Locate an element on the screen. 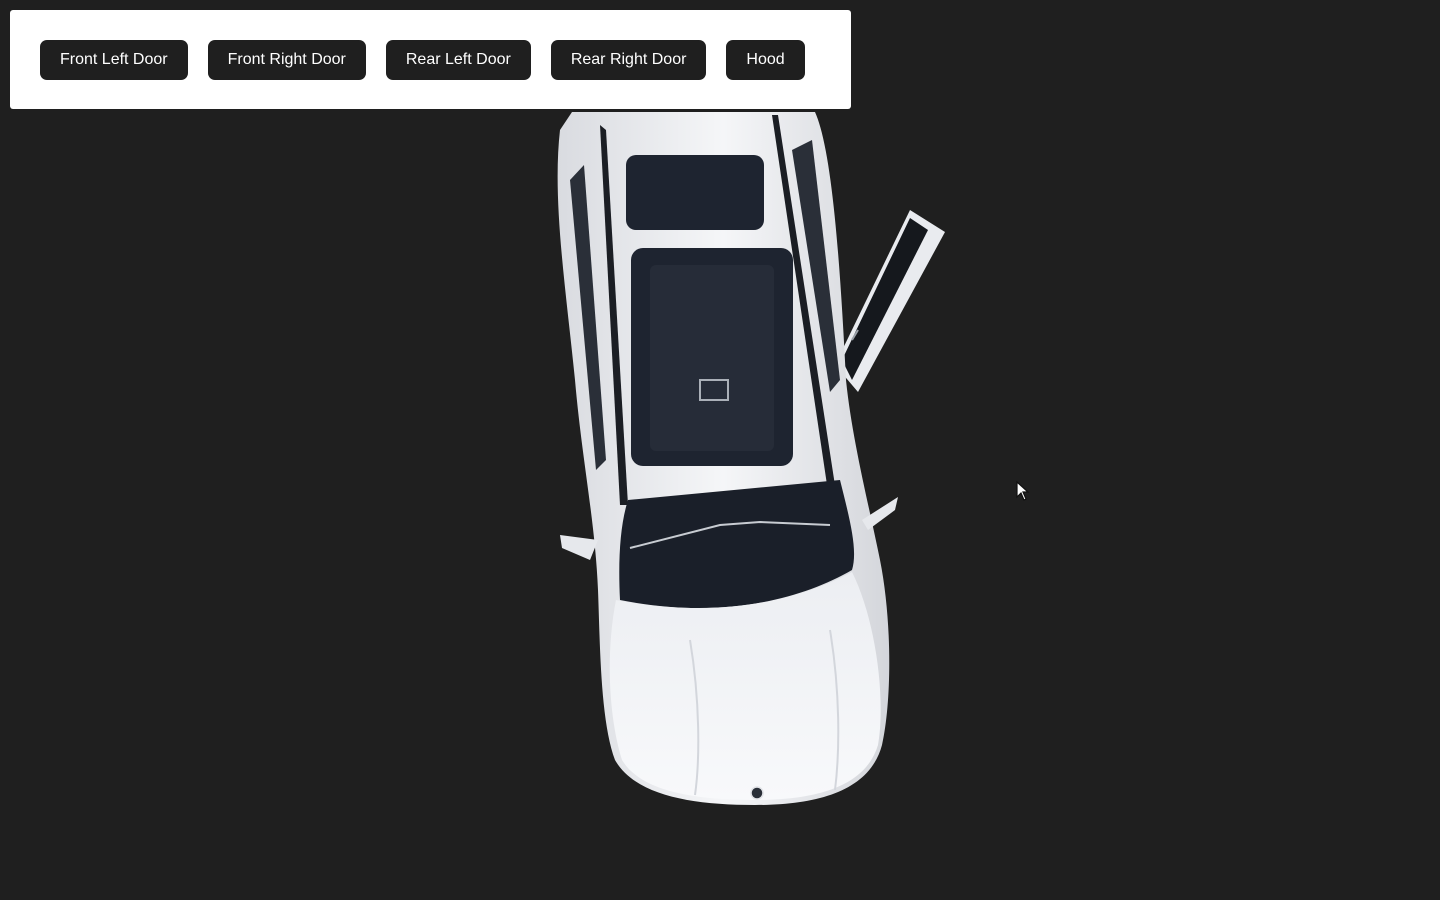 This screenshot has width=1440, height=900. rear-left-door-button: Rear Left Door is located at coordinates (458, 59).